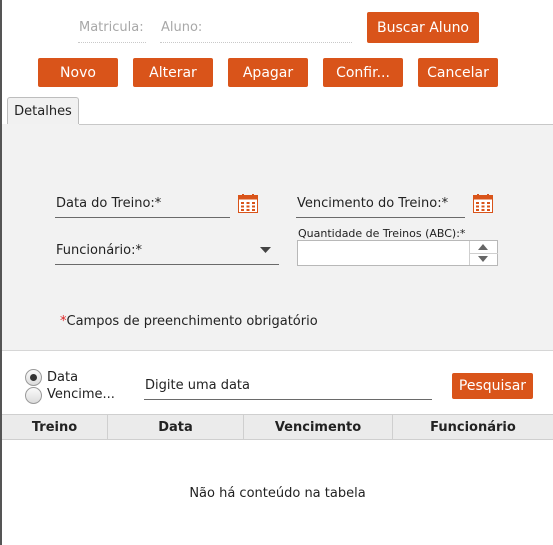  Describe the element at coordinates (256, 42) in the screenshot. I see `aluno-field` at that location.